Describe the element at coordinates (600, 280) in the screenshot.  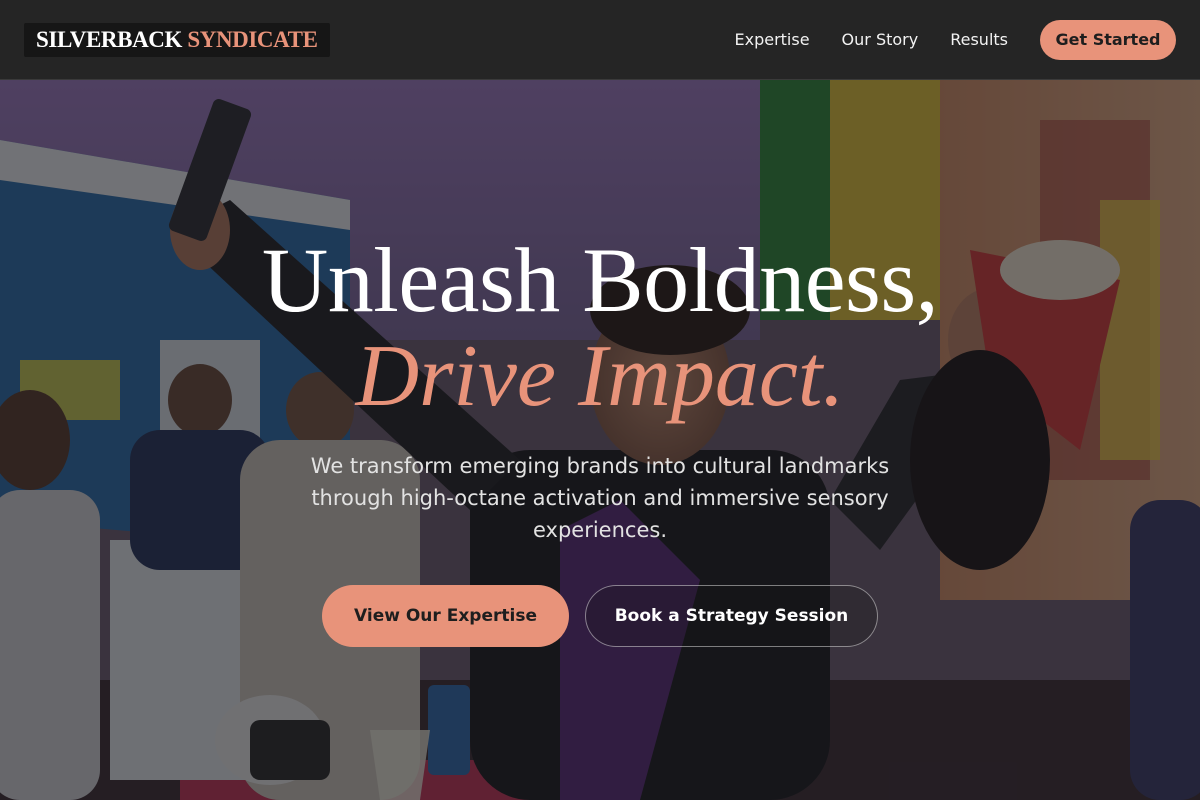
I see `hero-headline-line1: Unleash Boldness,` at that location.